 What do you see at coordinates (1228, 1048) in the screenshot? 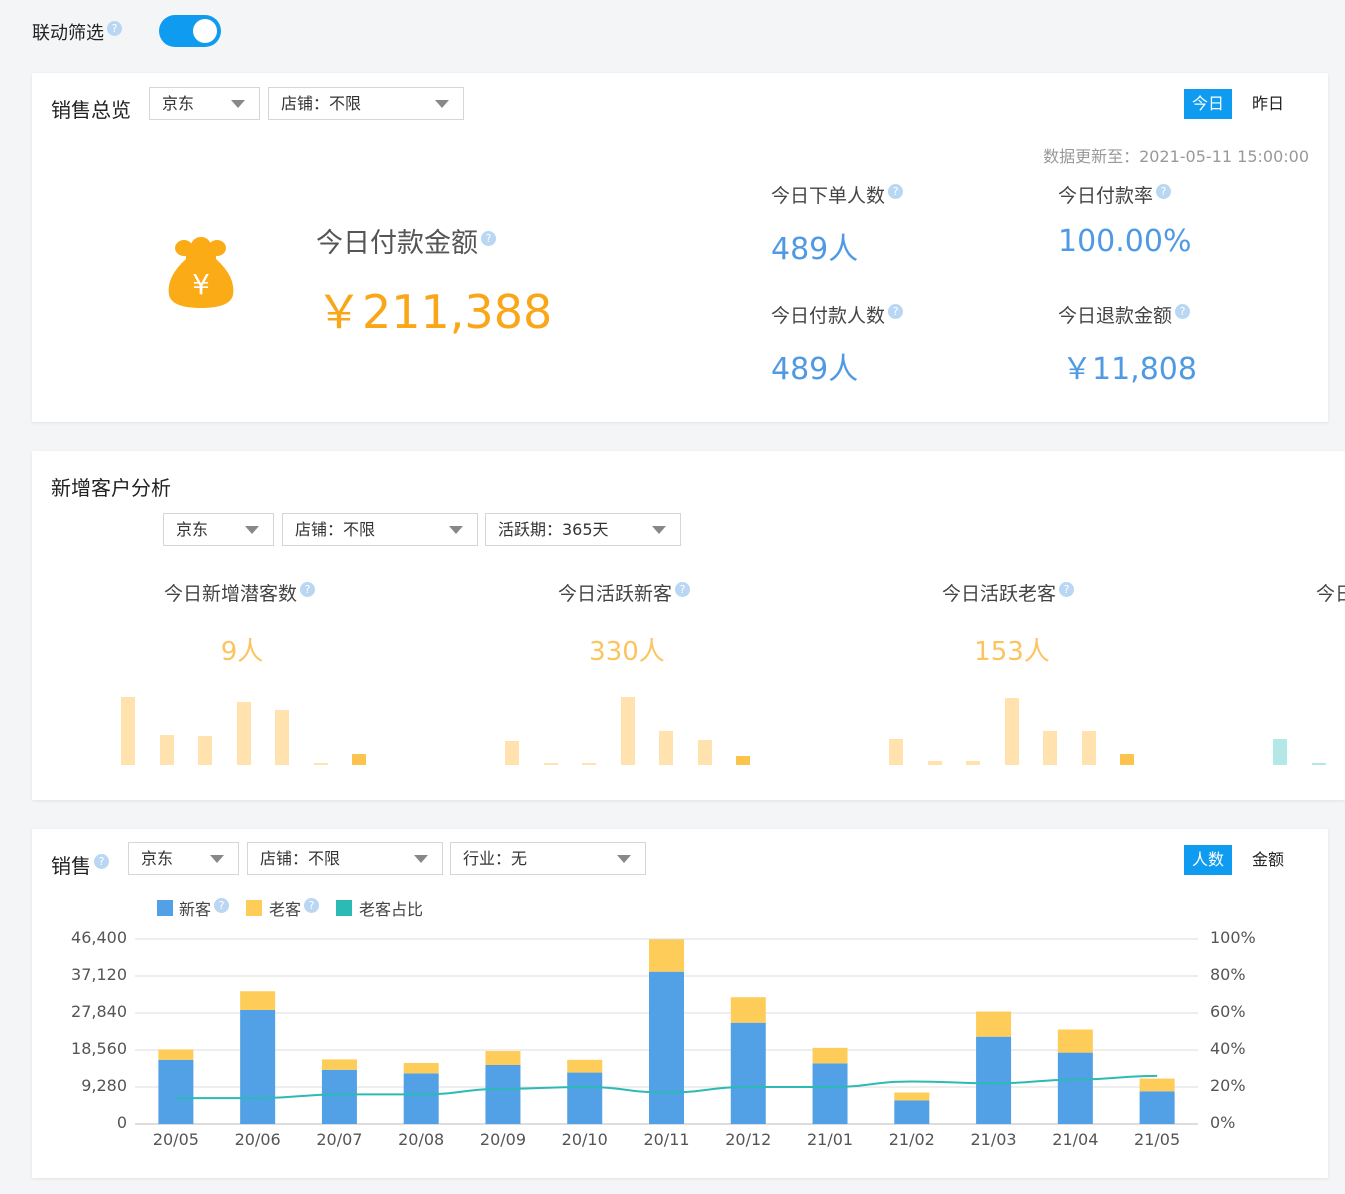
I see `y-right-tick-label: 40%` at bounding box center [1228, 1048].